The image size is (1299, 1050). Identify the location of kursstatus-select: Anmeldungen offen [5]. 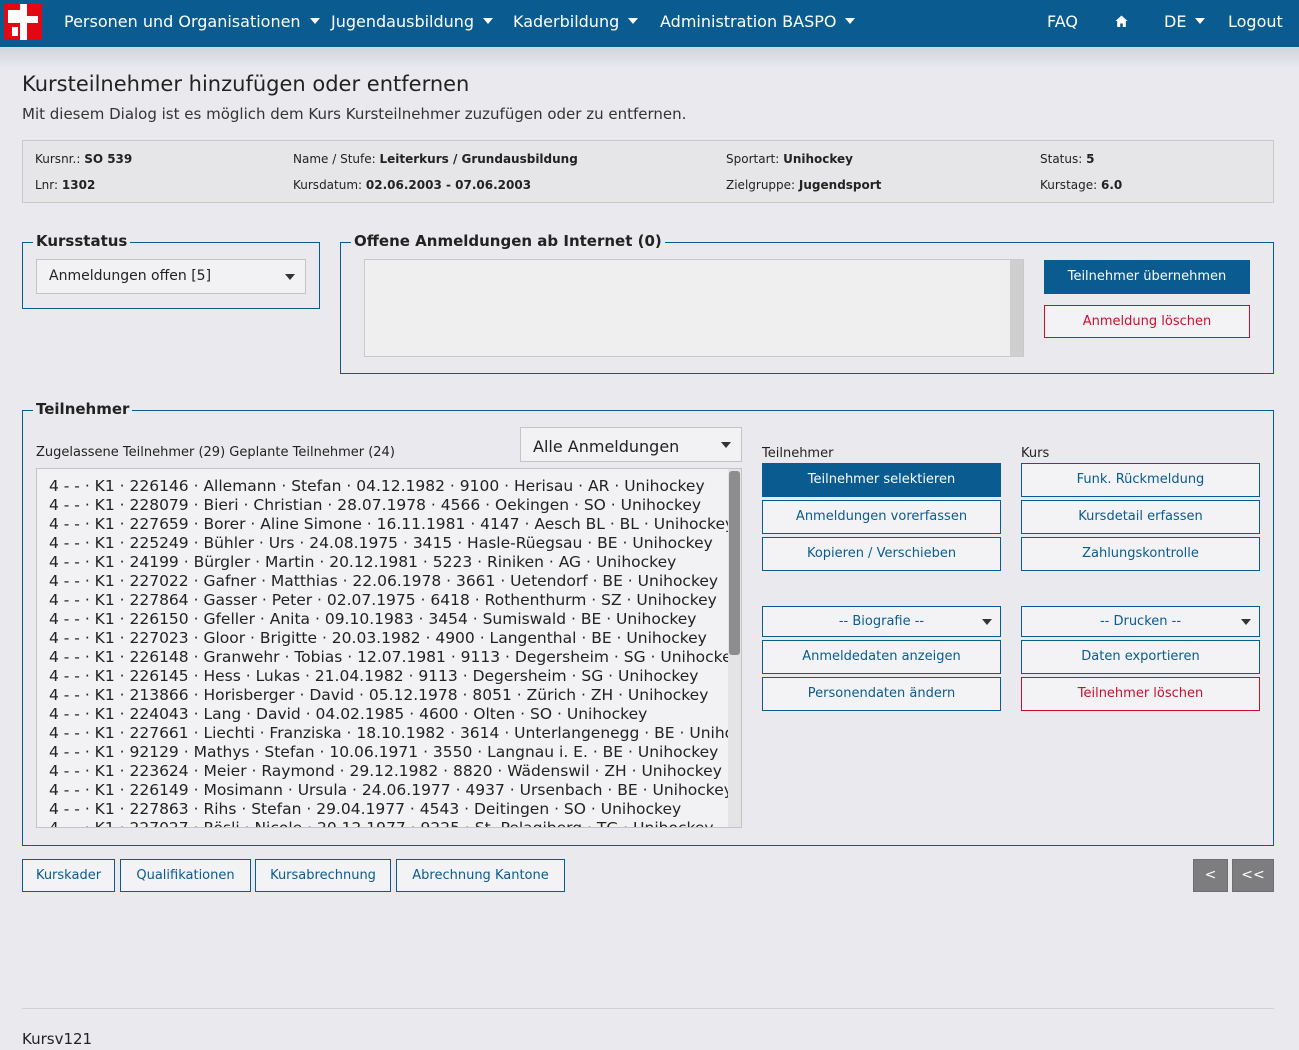
(171, 276).